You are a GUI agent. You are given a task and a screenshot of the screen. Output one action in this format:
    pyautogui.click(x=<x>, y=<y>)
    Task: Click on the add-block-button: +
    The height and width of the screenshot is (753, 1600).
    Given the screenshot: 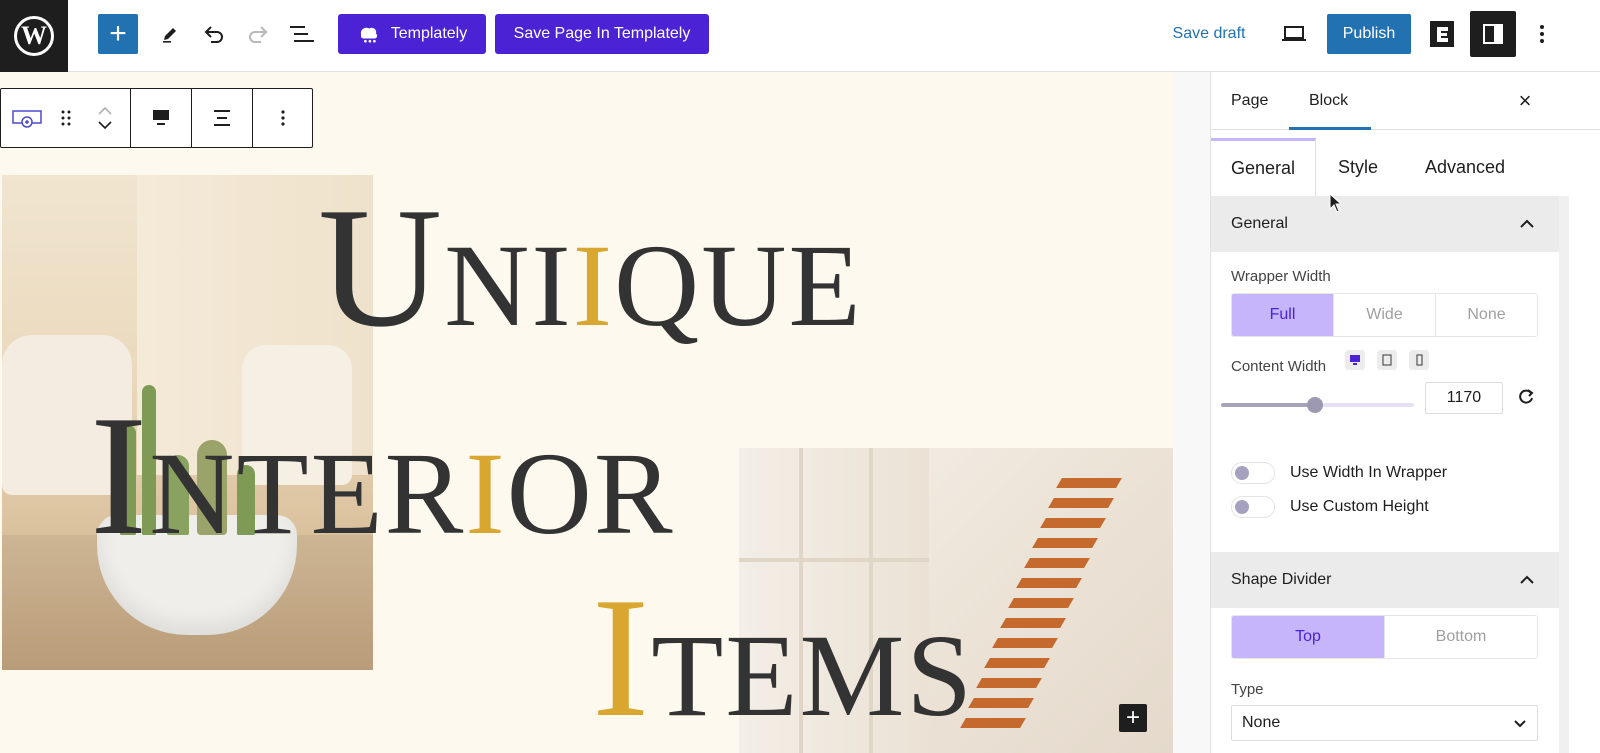 What is the action you would take?
    pyautogui.click(x=118, y=34)
    